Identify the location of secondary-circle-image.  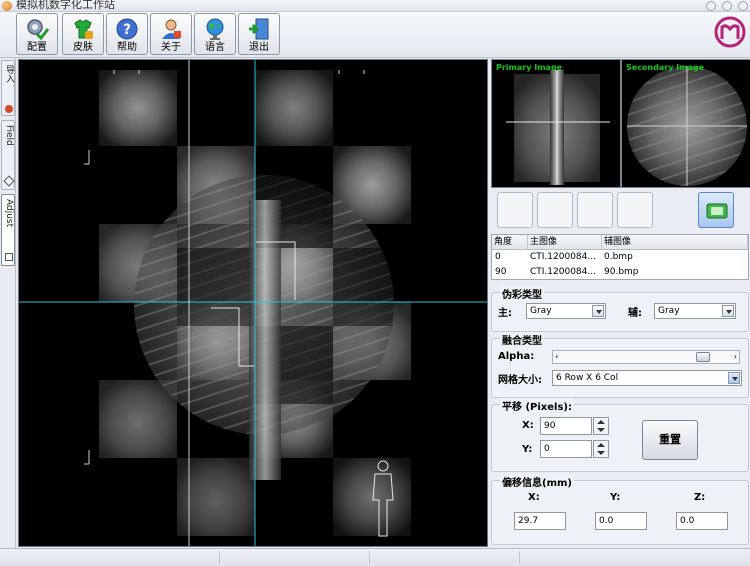
(687, 126).